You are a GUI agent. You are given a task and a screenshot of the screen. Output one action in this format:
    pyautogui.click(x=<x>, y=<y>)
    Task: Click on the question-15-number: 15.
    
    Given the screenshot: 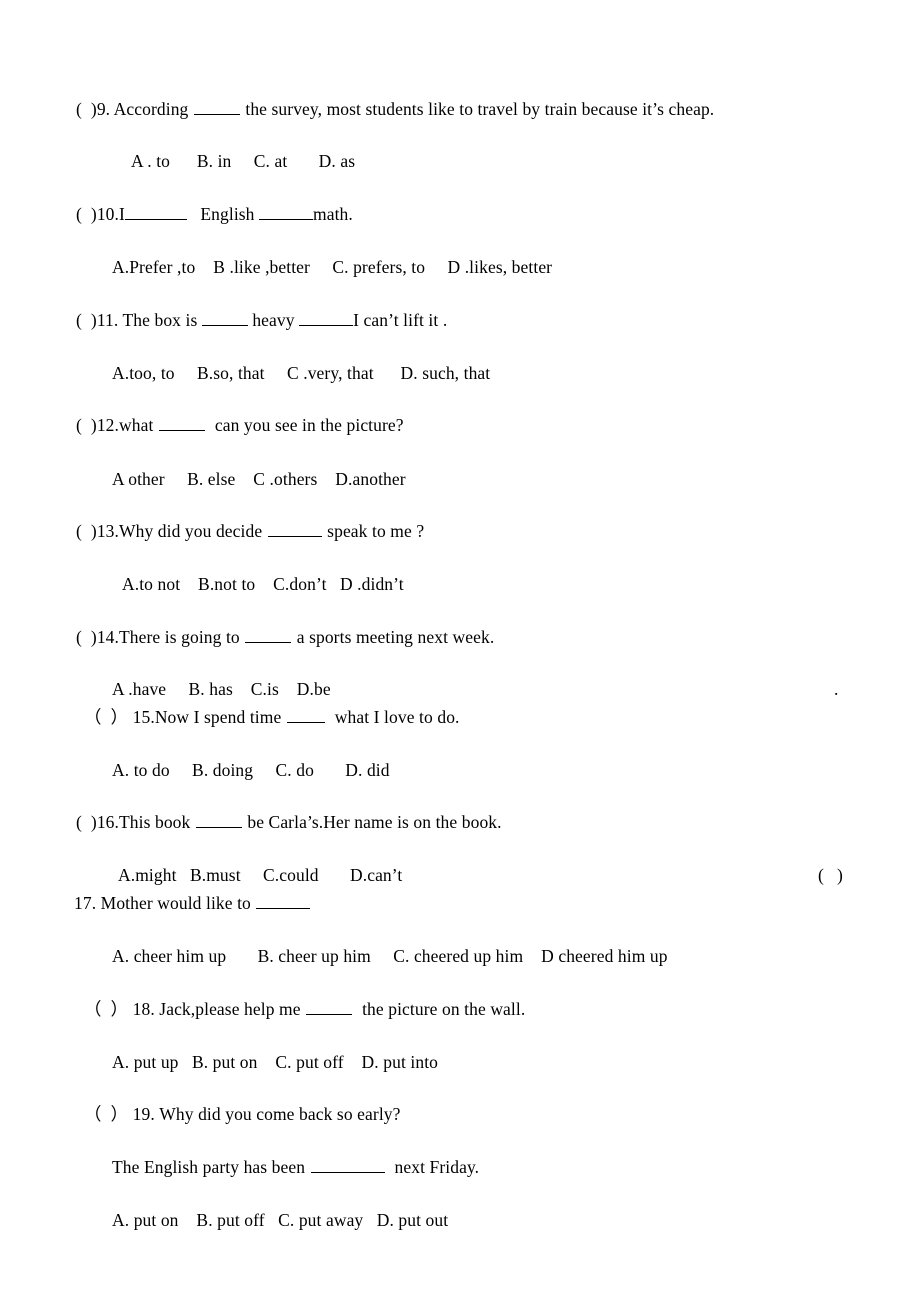 What is the action you would take?
    pyautogui.click(x=141, y=717)
    